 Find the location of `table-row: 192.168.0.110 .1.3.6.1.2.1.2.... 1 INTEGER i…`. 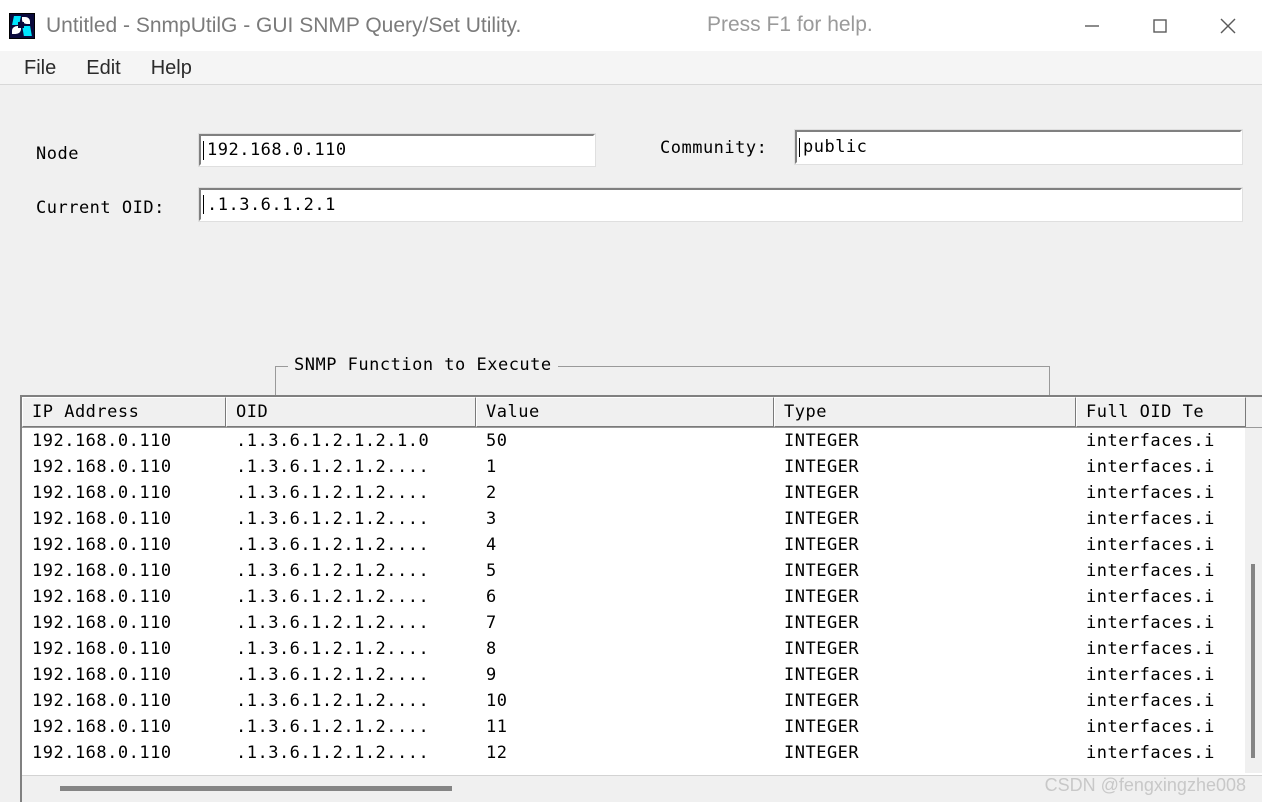

table-row: 192.168.0.110 .1.3.6.1.2.1.2.... 1 INTEGER i… is located at coordinates (642, 467).